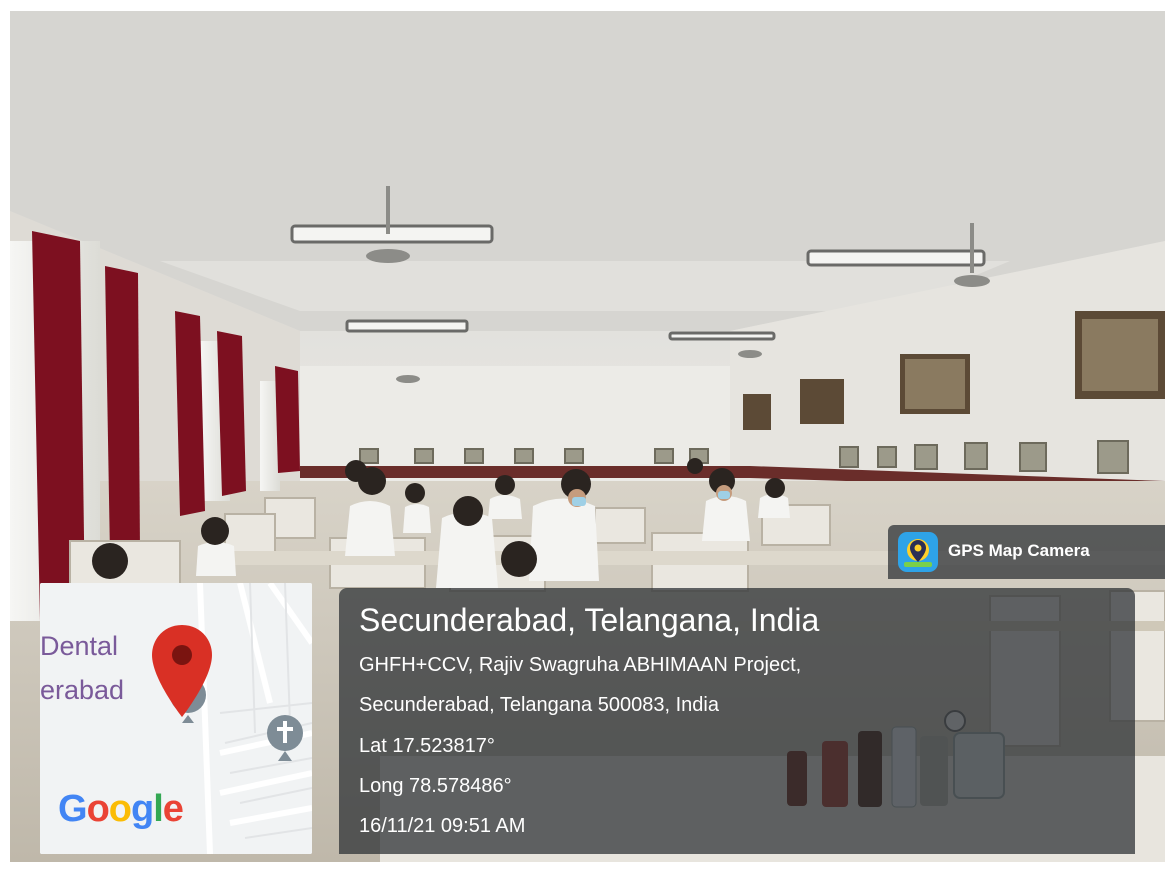 The height and width of the screenshot is (873, 1165). Describe the element at coordinates (82, 690) in the screenshot. I see `map-label-erabad: erabad` at that location.